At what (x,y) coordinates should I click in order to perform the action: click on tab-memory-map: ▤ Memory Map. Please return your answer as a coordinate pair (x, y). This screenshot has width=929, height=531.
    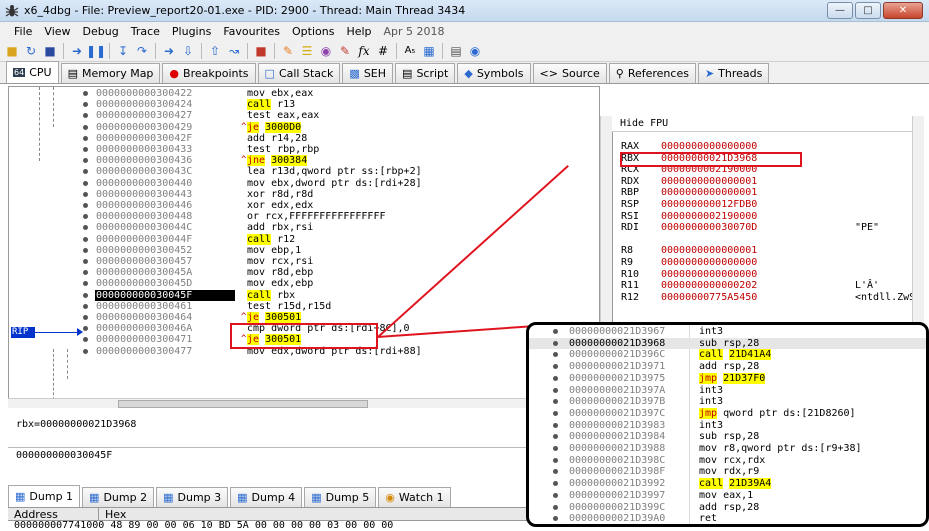
    Looking at the image, I should click on (110, 73).